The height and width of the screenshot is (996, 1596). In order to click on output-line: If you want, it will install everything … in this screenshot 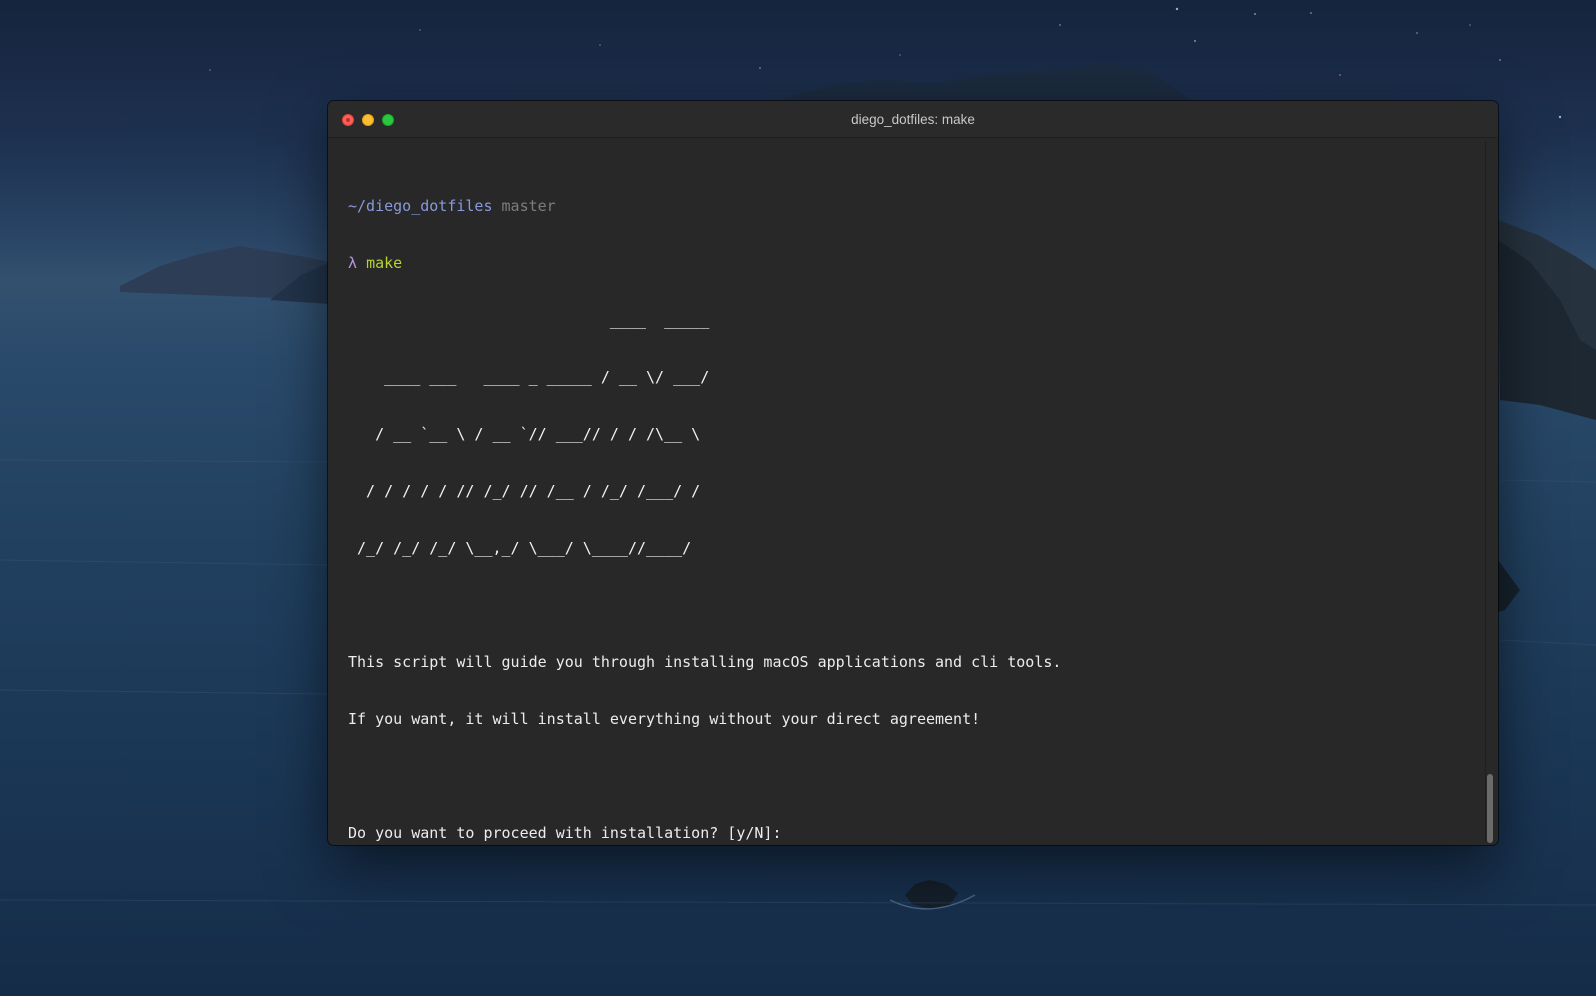, I will do `click(664, 719)`.